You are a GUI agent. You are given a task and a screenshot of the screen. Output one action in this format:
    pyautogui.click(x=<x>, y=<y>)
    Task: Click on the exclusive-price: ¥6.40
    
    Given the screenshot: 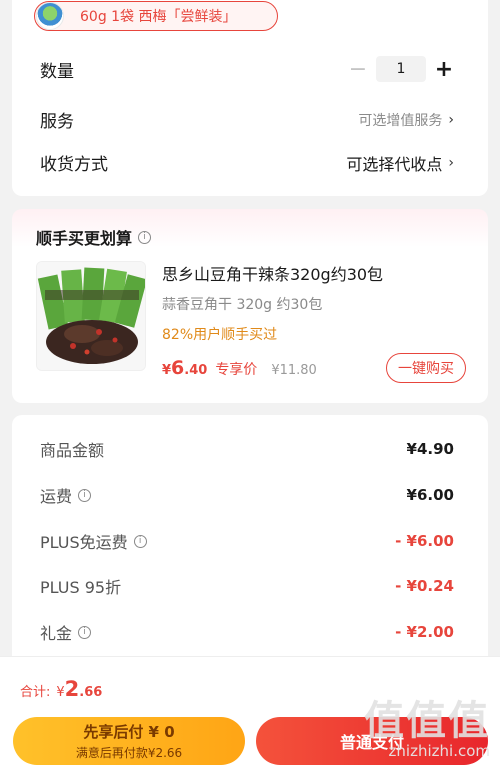 What is the action you would take?
    pyautogui.click(x=184, y=368)
    